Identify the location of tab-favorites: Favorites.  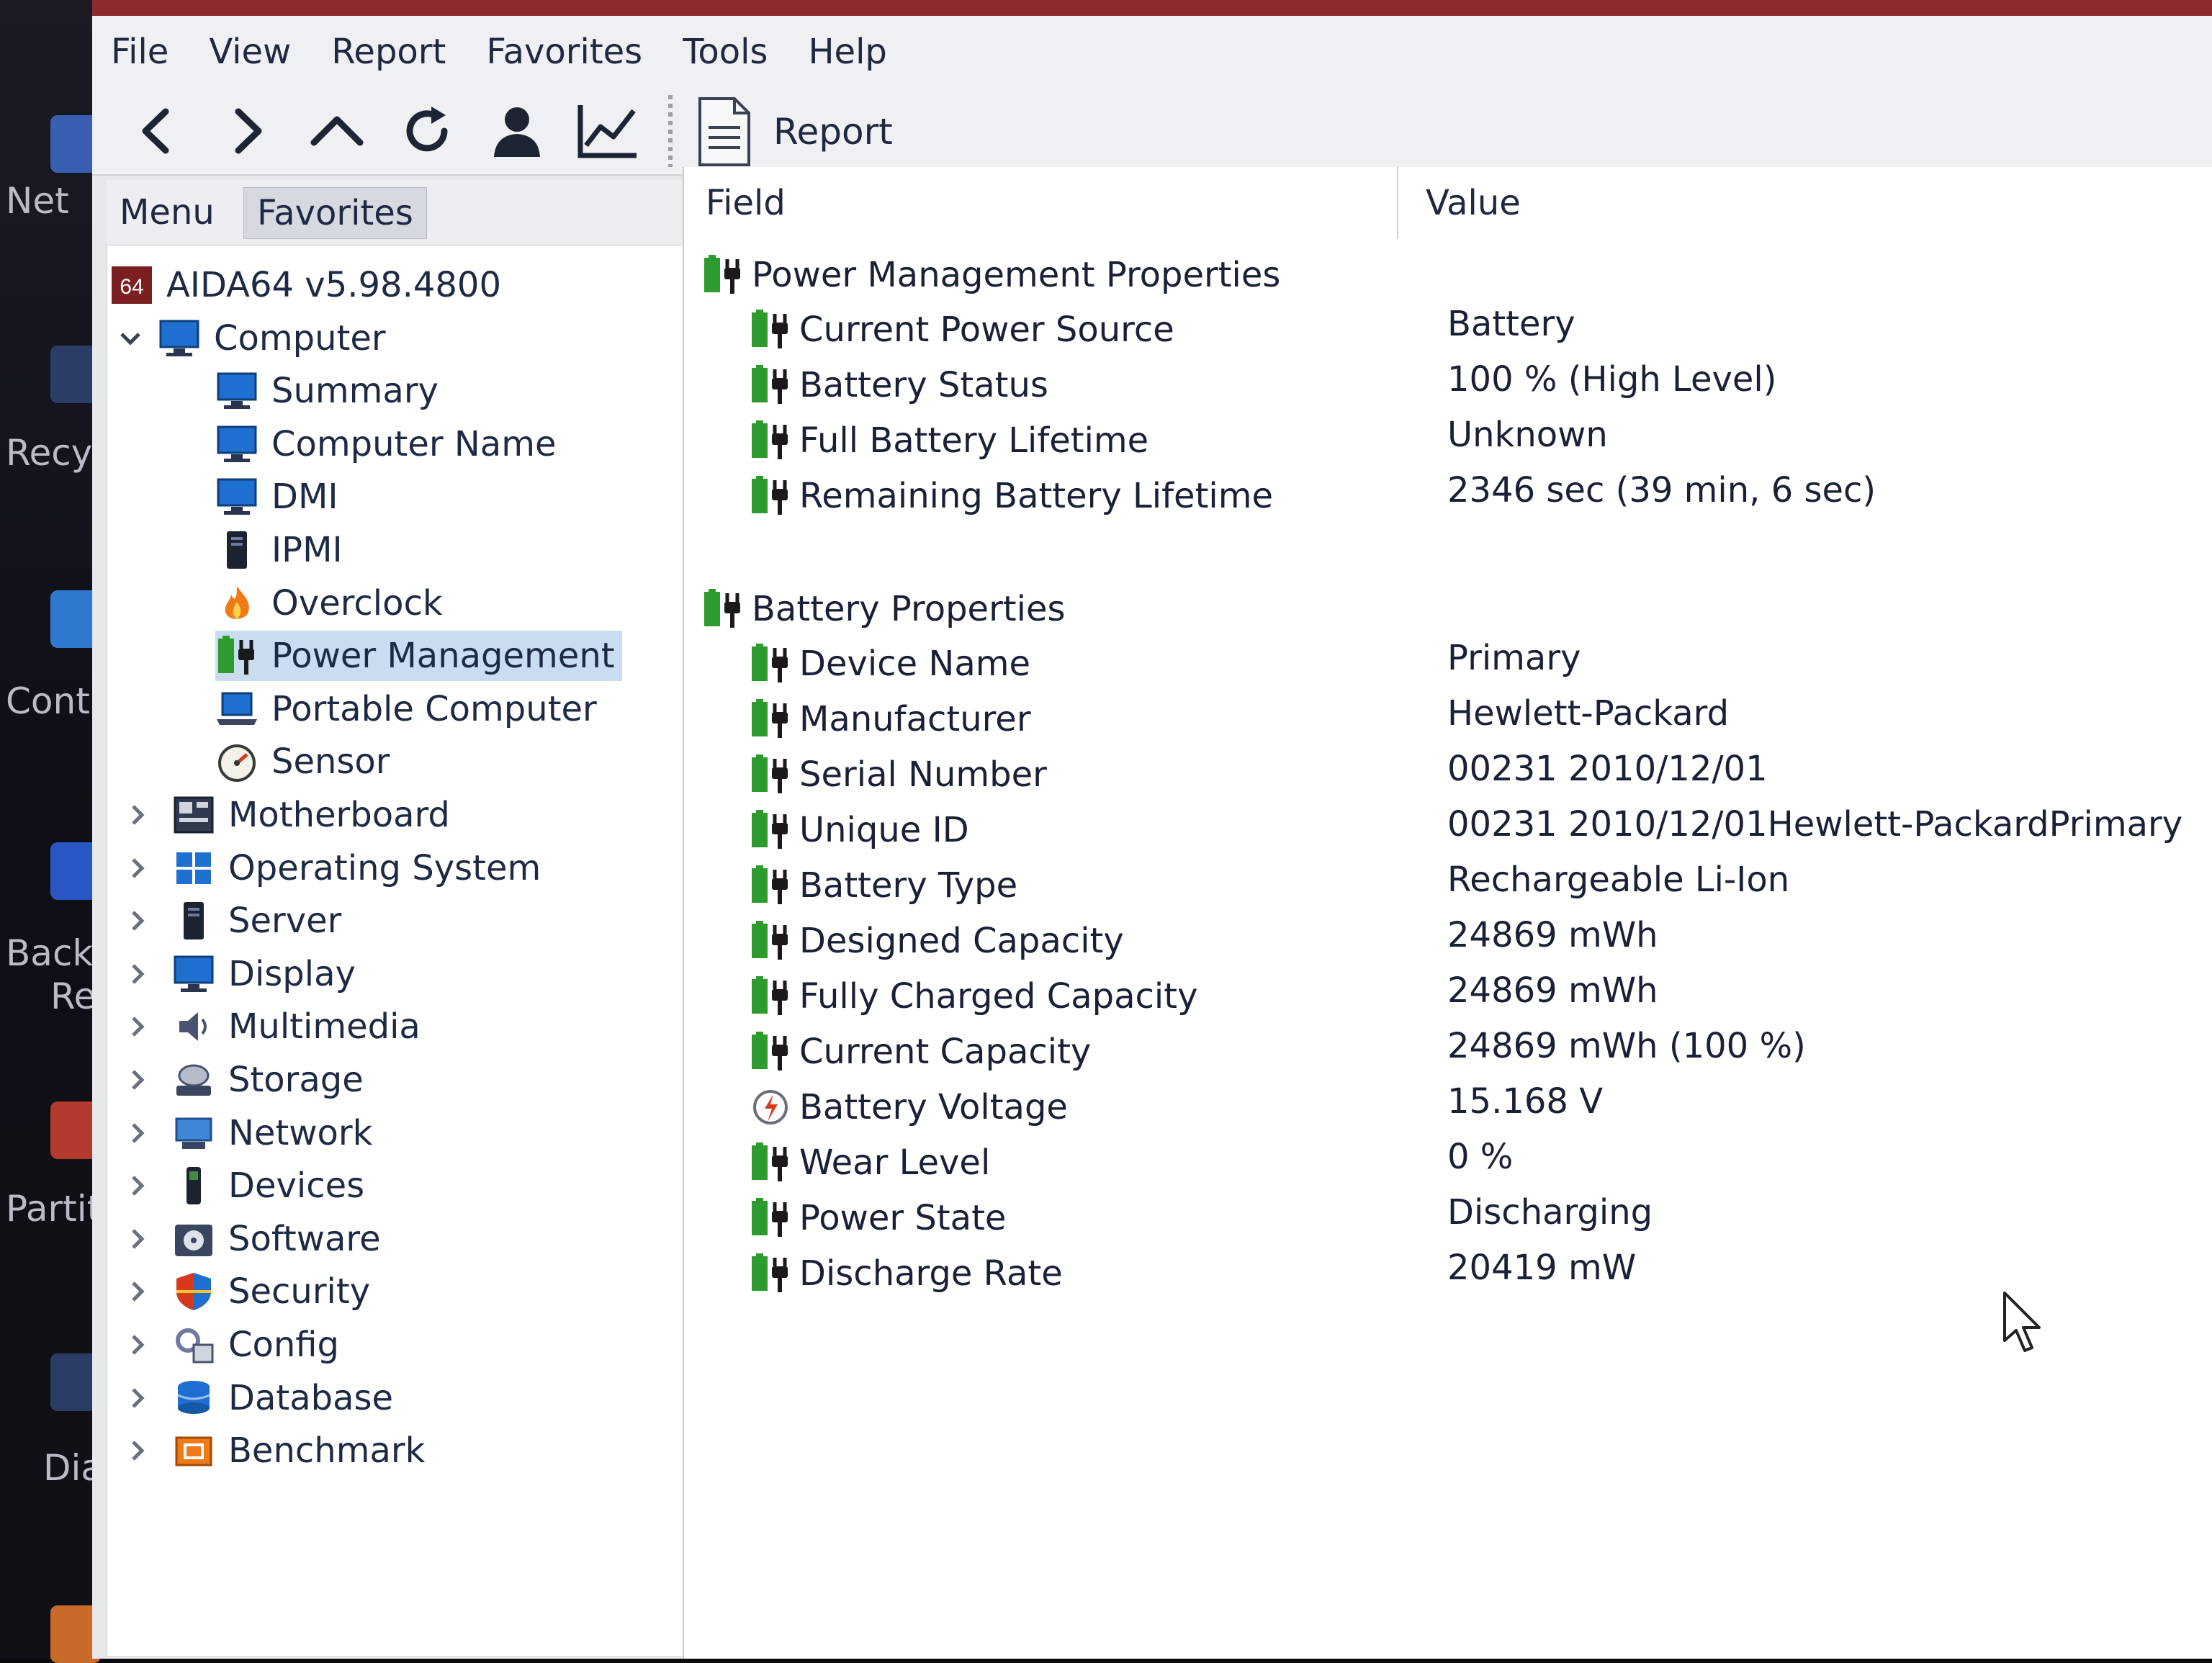
(335, 213).